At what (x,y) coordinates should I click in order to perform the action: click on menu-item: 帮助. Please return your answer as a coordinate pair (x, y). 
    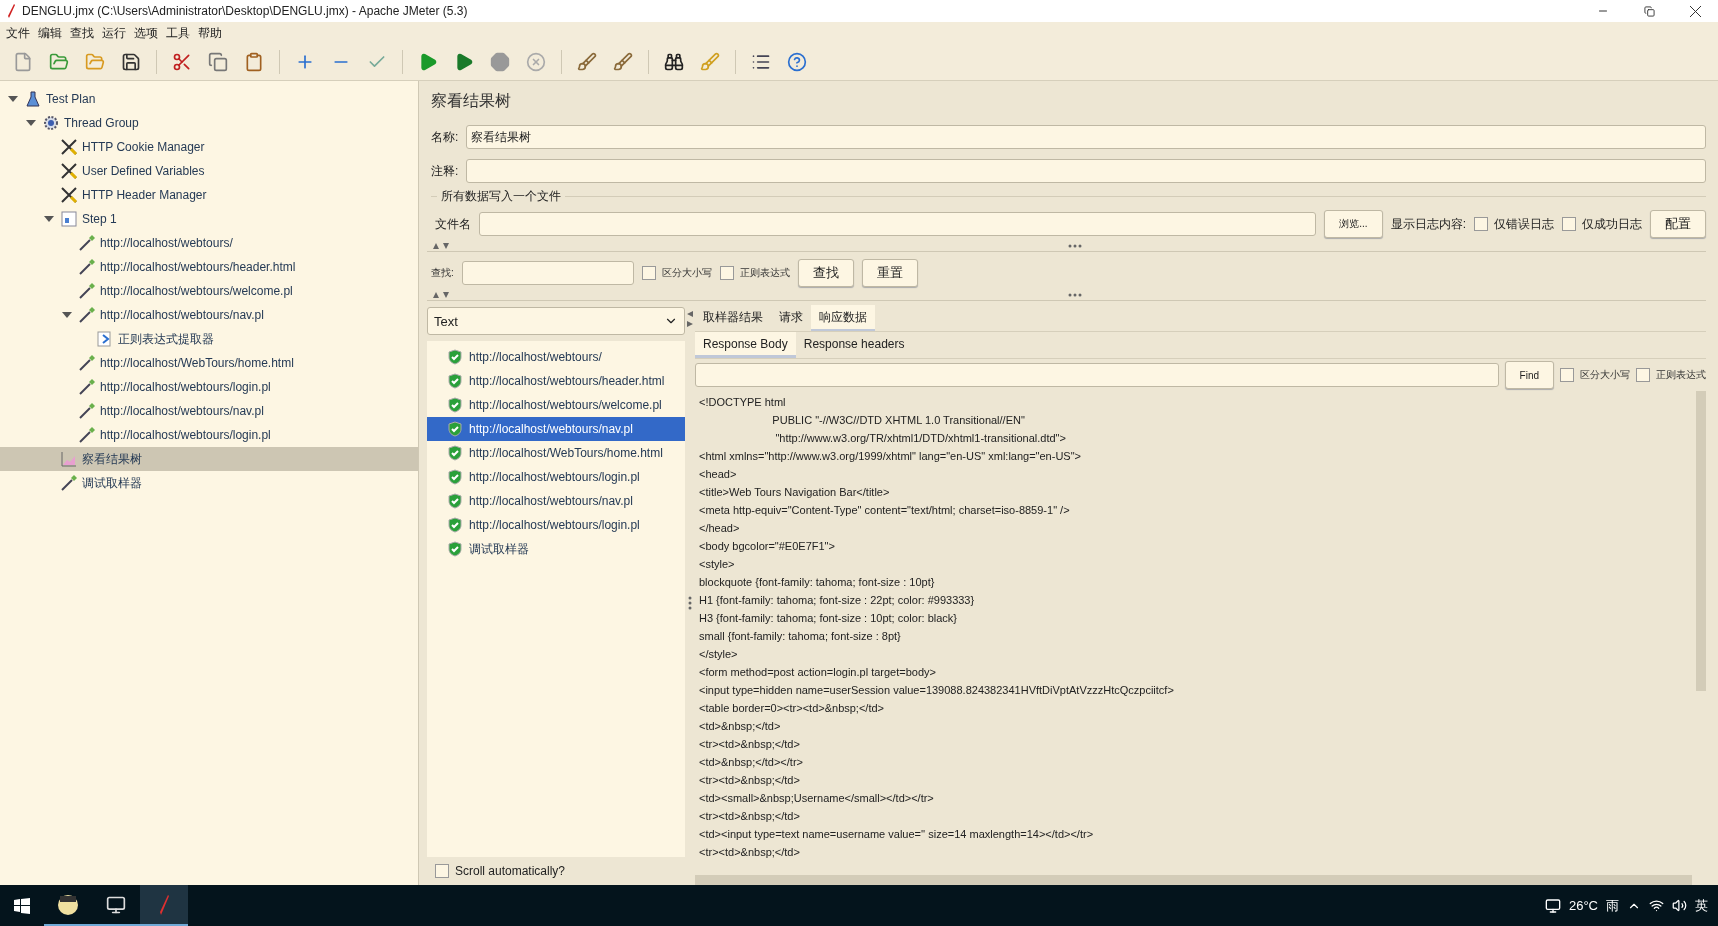
    Looking at the image, I should click on (210, 33).